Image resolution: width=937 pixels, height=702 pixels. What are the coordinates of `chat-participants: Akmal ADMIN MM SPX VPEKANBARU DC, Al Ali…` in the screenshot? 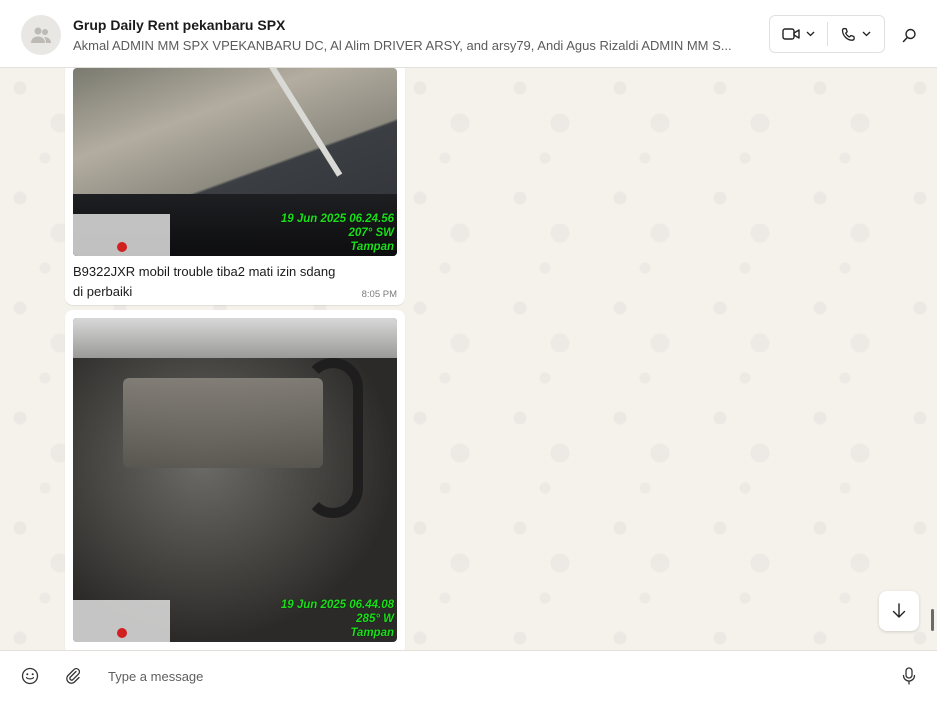 It's located at (415, 45).